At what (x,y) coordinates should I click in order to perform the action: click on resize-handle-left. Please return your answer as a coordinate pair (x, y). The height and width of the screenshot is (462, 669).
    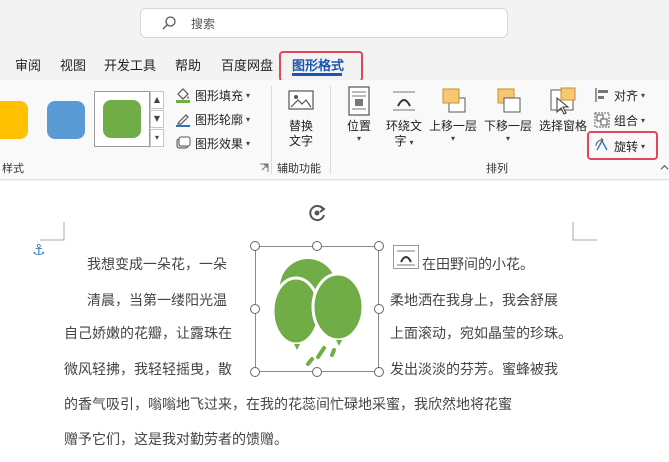
    Looking at the image, I should click on (255, 309).